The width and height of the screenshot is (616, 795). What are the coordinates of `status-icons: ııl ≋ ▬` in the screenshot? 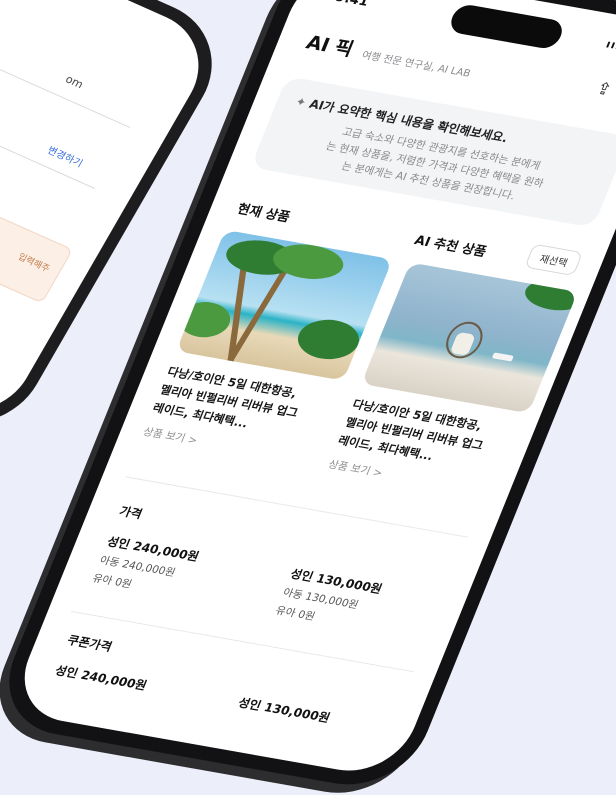 It's located at (610, 47).